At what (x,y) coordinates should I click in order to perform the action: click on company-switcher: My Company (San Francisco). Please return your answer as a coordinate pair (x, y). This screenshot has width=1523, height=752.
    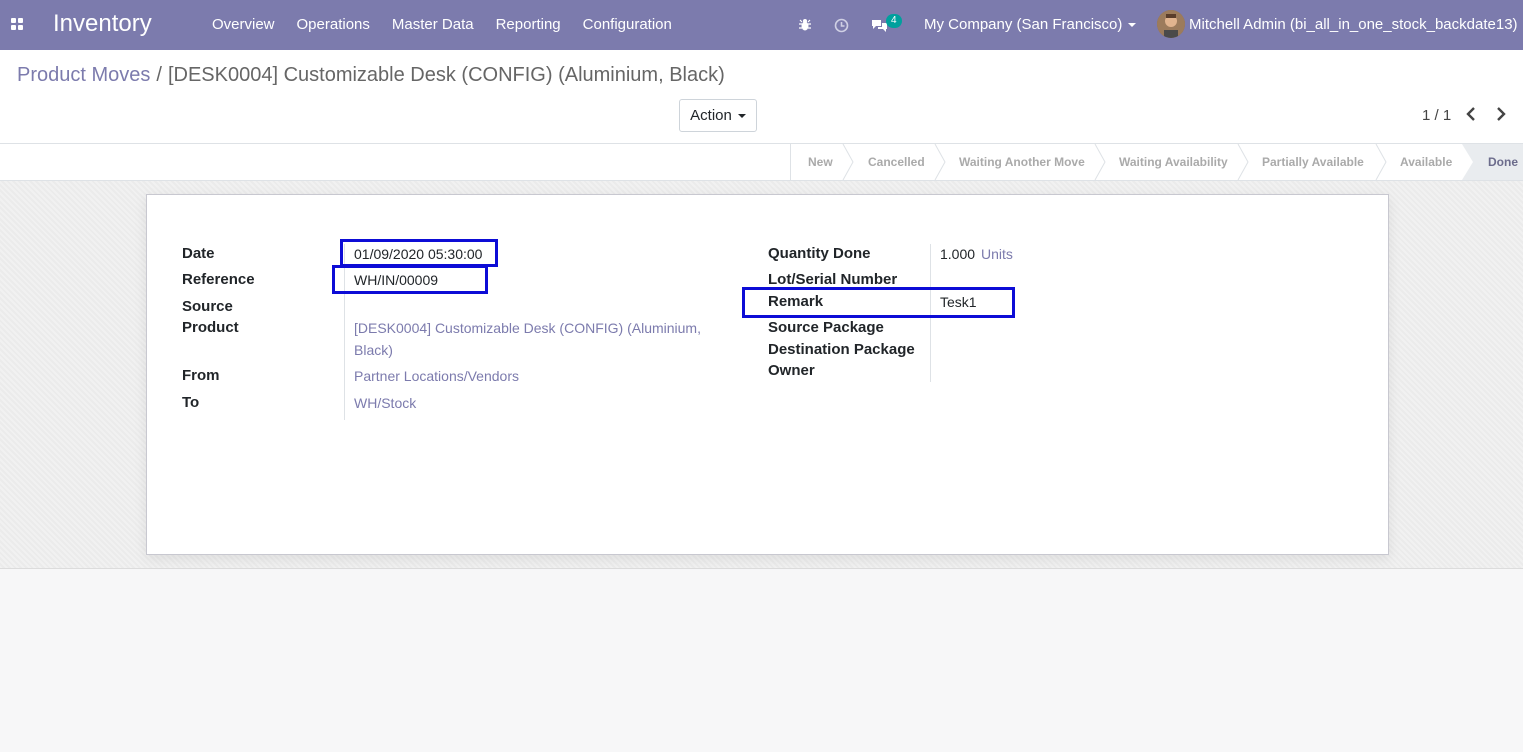
    Looking at the image, I should click on (1030, 24).